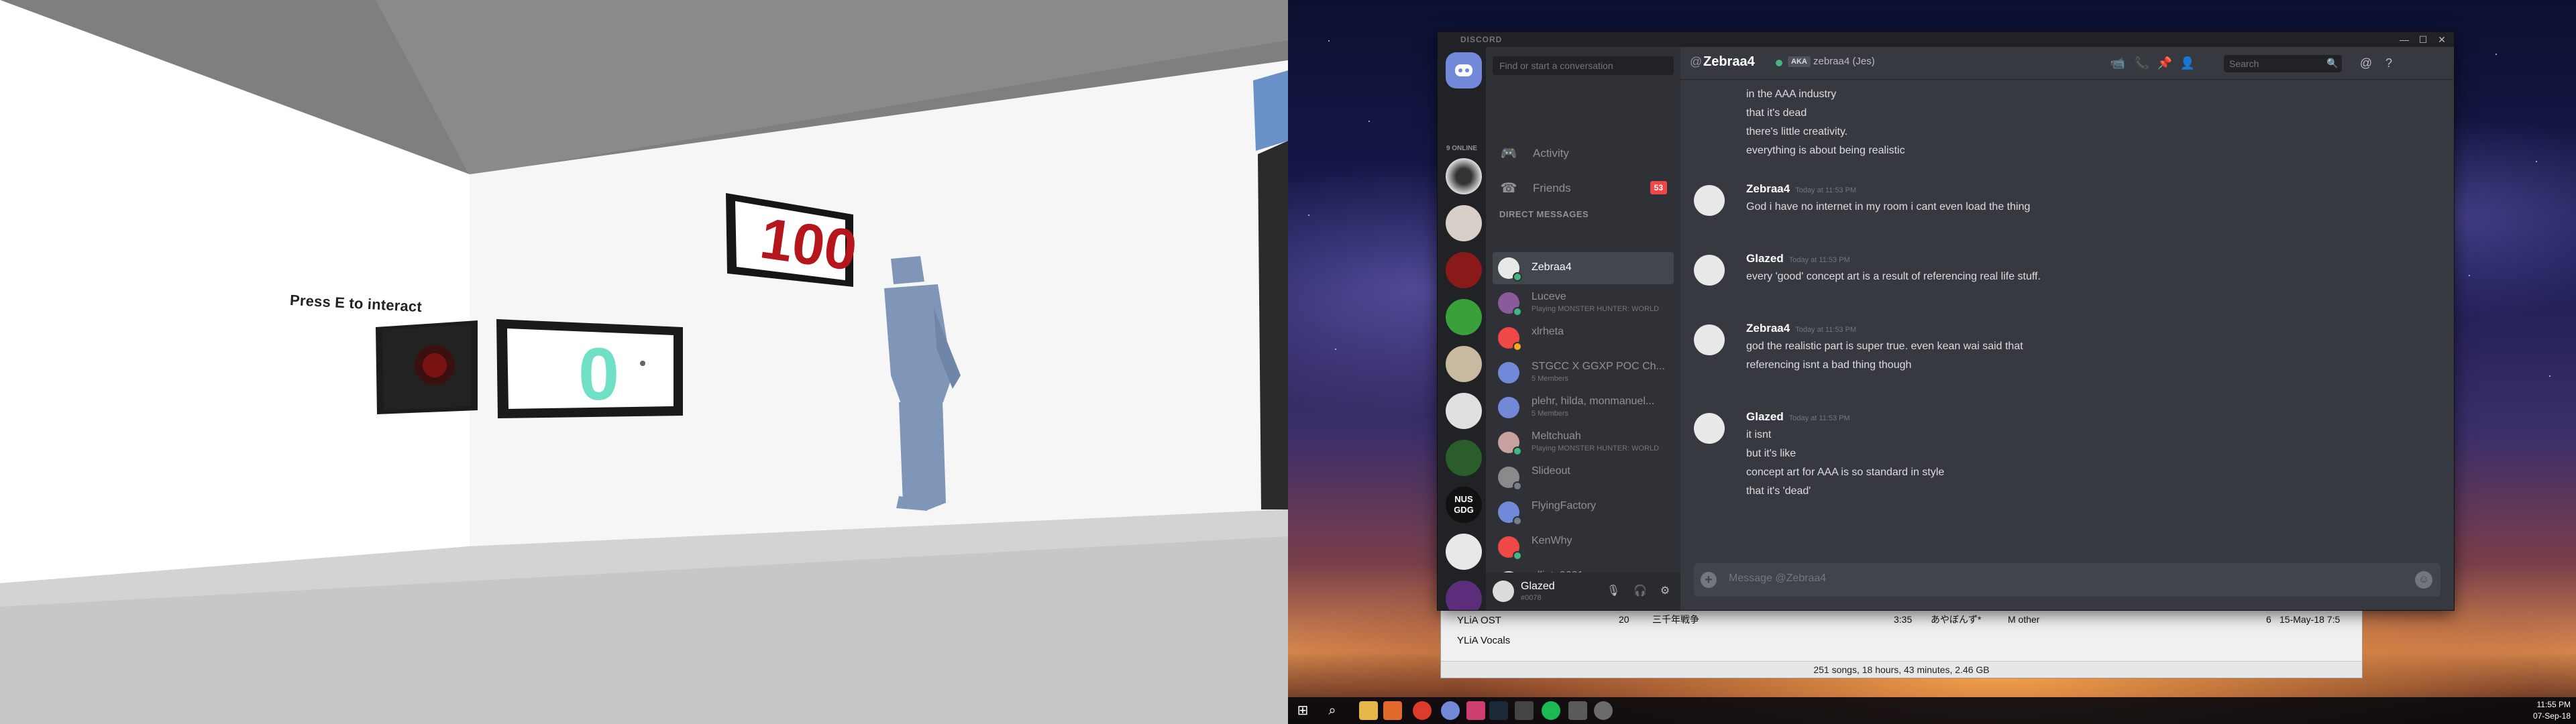 The height and width of the screenshot is (724, 2576). I want to click on activity-icon: 🎮, so click(1508, 153).